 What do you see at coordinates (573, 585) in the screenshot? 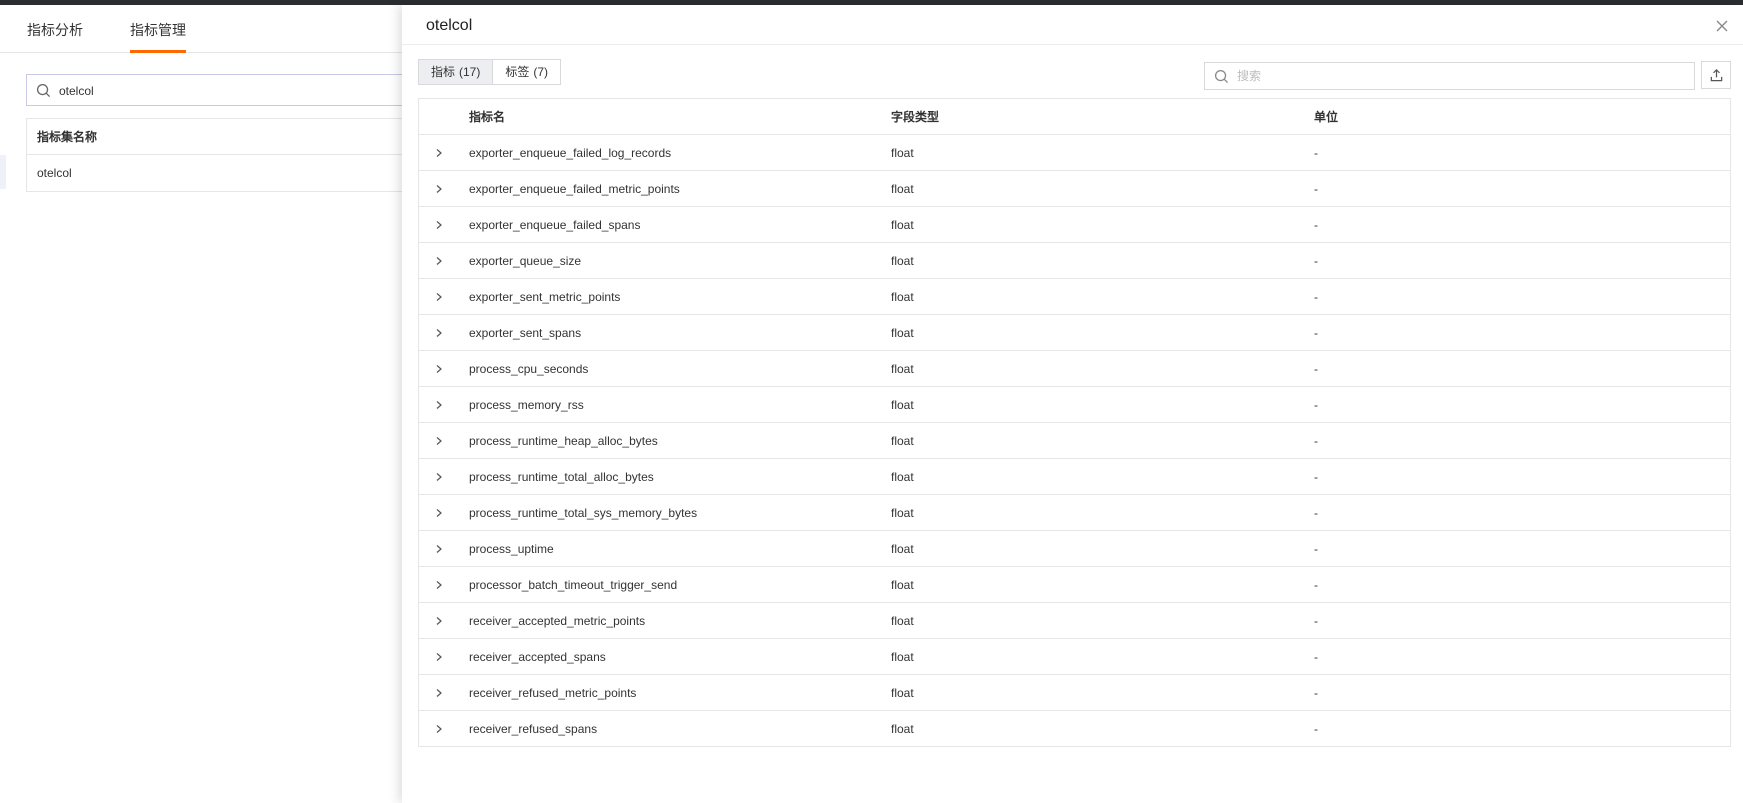
I see `metric-name: processor_batch_timeout_trigger_send` at bounding box center [573, 585].